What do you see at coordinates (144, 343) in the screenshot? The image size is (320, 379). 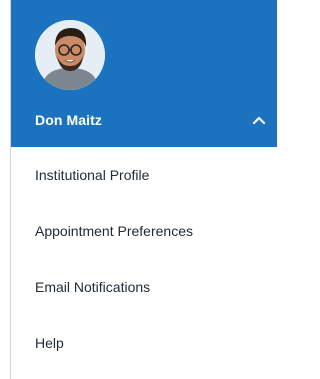 I see `menu-item-help: Help` at bounding box center [144, 343].